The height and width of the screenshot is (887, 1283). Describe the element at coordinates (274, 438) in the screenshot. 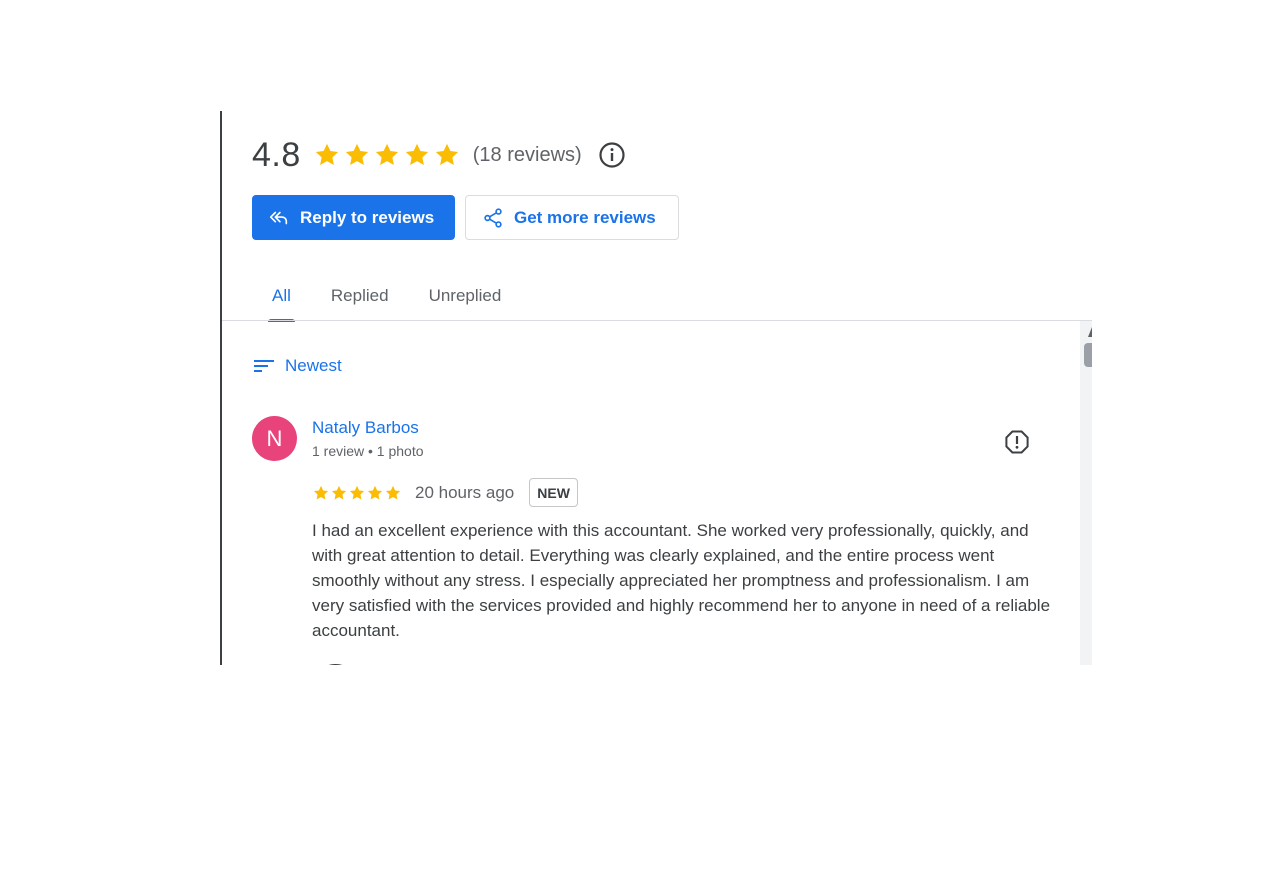

I see `avatar: N` at that location.